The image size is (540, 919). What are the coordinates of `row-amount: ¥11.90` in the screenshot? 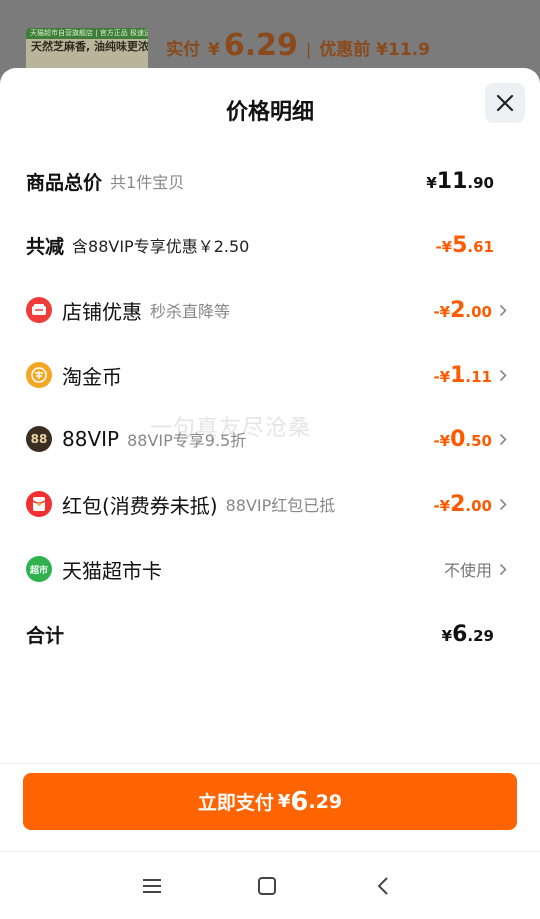 It's located at (460, 181).